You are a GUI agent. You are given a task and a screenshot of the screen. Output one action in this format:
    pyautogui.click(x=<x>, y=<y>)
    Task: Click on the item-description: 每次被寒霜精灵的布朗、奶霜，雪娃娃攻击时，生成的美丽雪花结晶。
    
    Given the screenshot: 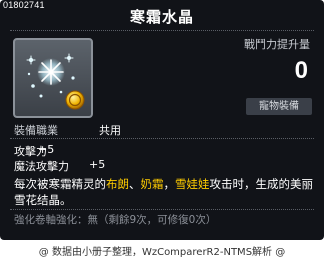 What is the action you would take?
    pyautogui.click(x=164, y=192)
    